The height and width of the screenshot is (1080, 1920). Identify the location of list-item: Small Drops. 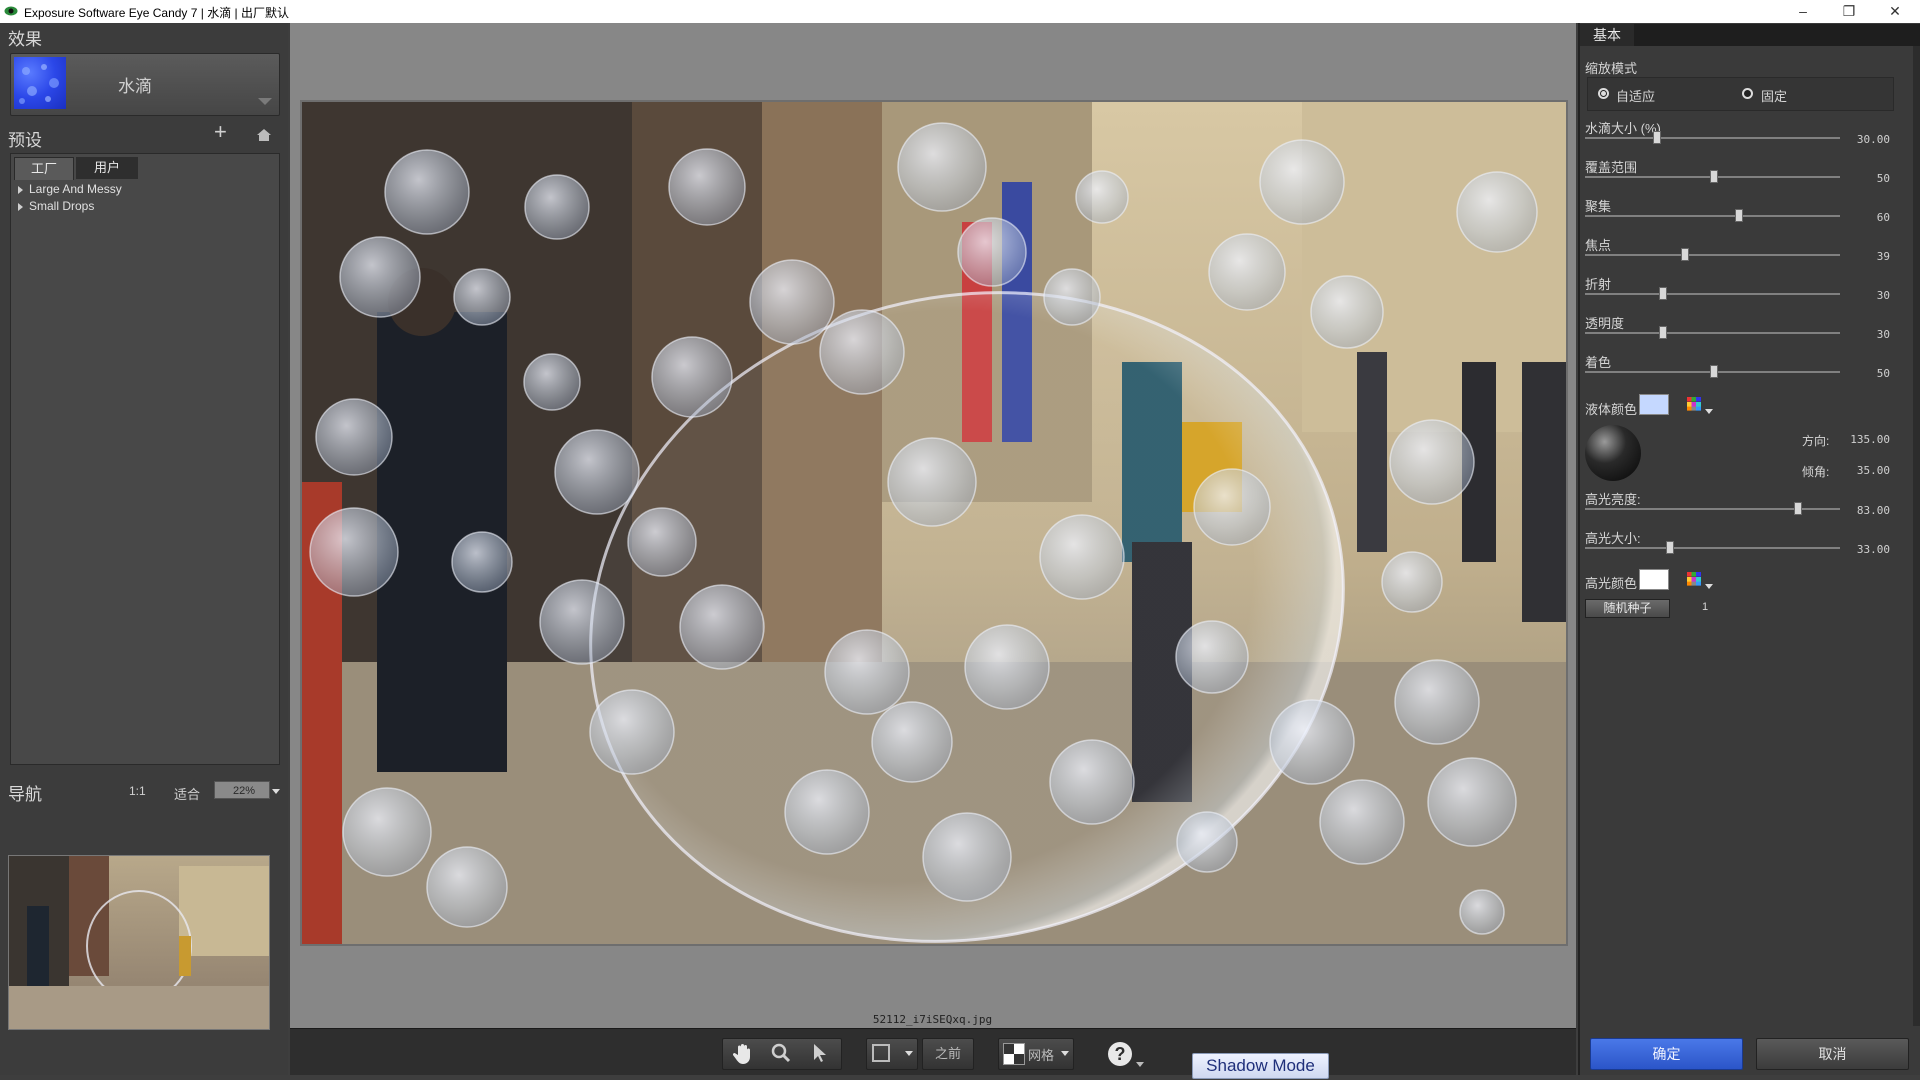
(56, 206).